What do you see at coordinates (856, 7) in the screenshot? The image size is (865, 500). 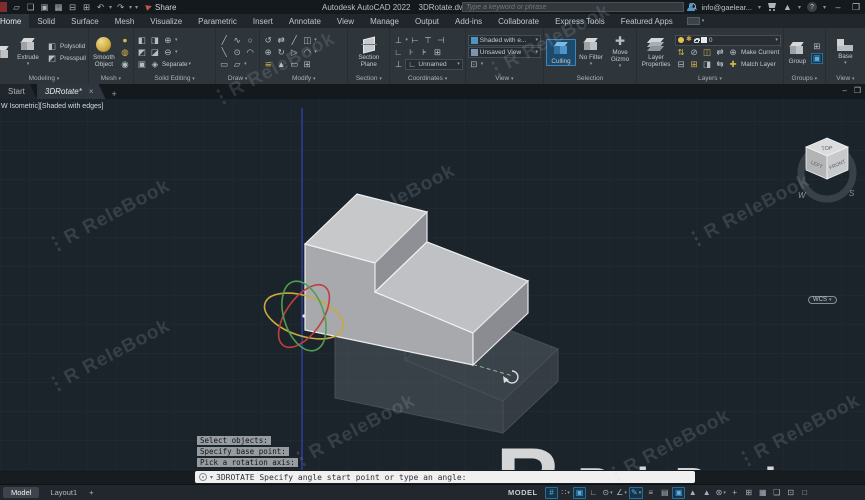 I see `restore-button: ❐` at bounding box center [856, 7].